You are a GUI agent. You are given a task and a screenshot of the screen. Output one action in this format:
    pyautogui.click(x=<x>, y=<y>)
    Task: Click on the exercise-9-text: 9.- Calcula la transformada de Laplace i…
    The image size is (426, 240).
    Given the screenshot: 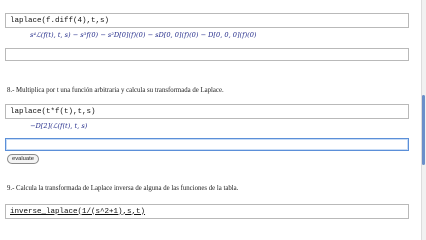 What is the action you would take?
    pyautogui.click(x=123, y=188)
    